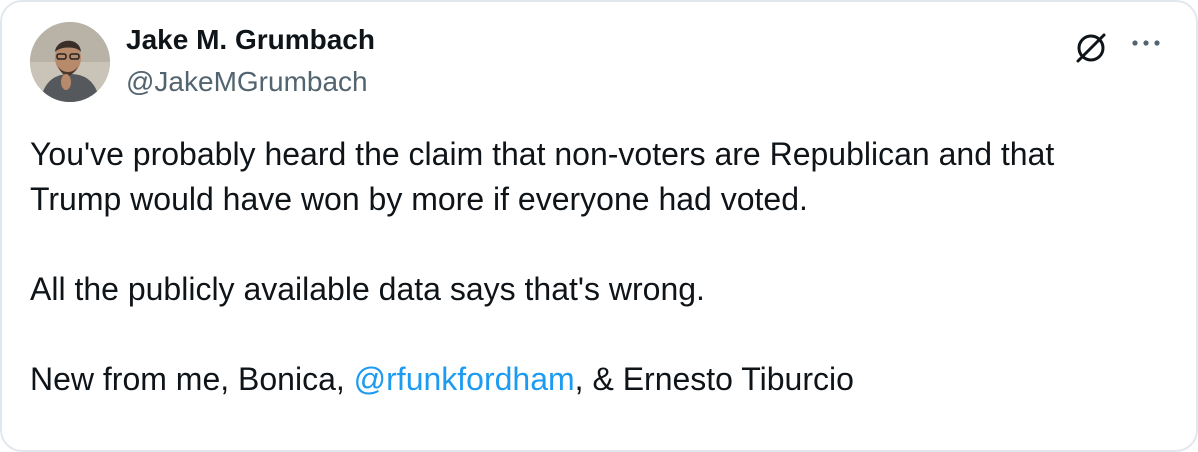 Image resolution: width=1198 pixels, height=452 pixels. What do you see at coordinates (714, 379) in the screenshot?
I see `text-segment: , & Ernesto Tiburcio` at bounding box center [714, 379].